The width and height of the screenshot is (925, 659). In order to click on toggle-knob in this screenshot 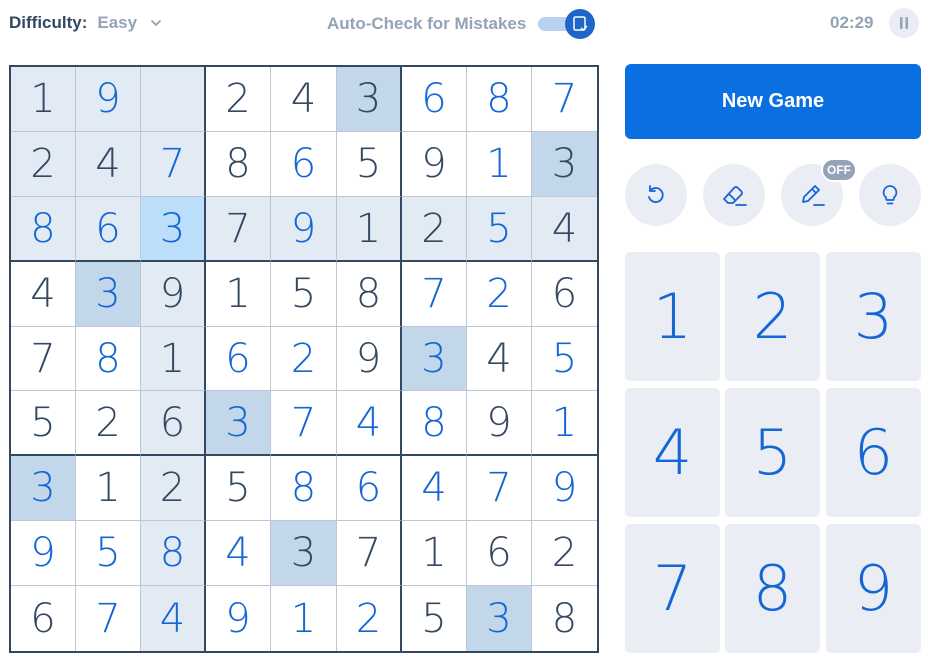, I will do `click(580, 24)`.